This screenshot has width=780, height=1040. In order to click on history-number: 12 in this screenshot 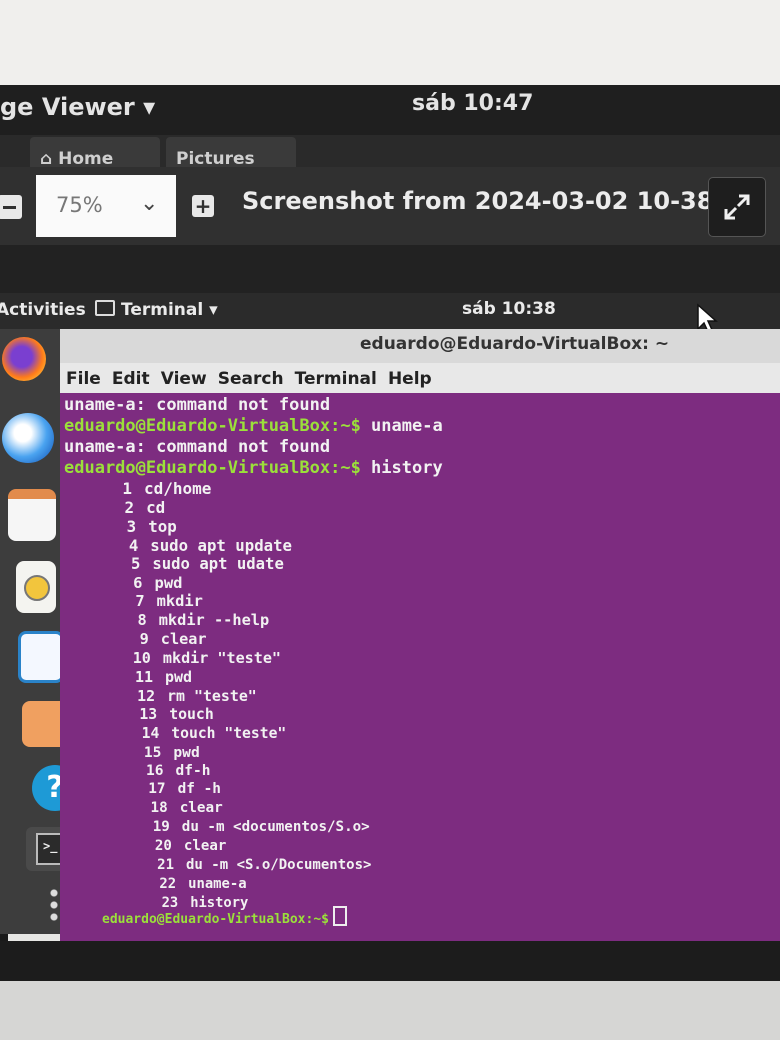, I will do `click(146, 695)`.